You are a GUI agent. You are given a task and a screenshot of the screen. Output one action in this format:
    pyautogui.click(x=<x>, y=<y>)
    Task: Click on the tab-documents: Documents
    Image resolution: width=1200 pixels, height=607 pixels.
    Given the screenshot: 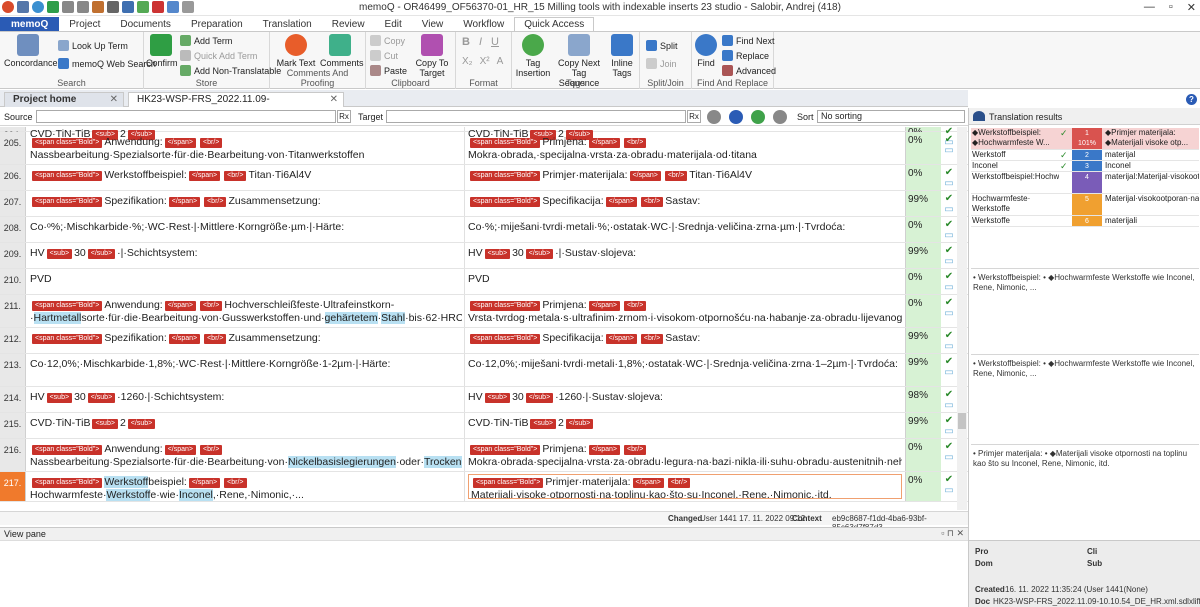 What is the action you would take?
    pyautogui.click(x=145, y=24)
    